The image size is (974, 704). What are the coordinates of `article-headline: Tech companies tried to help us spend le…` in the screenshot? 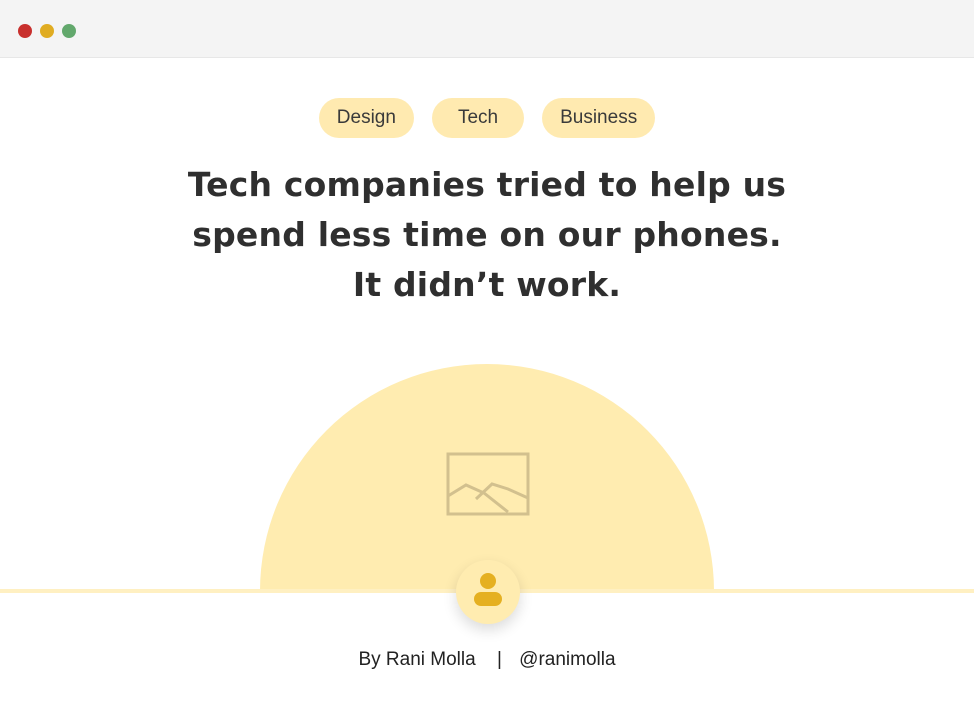 It's located at (487, 234).